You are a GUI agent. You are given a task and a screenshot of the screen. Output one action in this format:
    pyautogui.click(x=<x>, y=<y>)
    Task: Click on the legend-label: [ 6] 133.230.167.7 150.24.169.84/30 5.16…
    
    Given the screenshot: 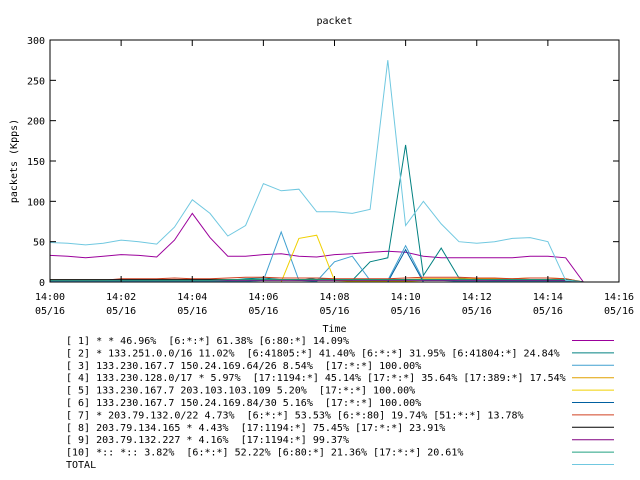 What is the action you would take?
    pyautogui.click(x=243, y=403)
    